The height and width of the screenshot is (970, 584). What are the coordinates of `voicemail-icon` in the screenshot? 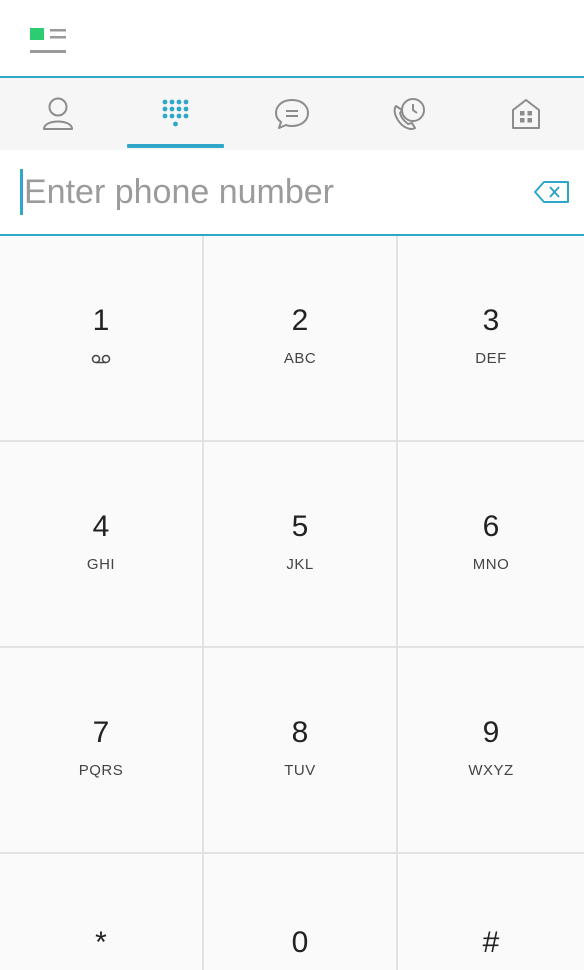 It's located at (101, 359).